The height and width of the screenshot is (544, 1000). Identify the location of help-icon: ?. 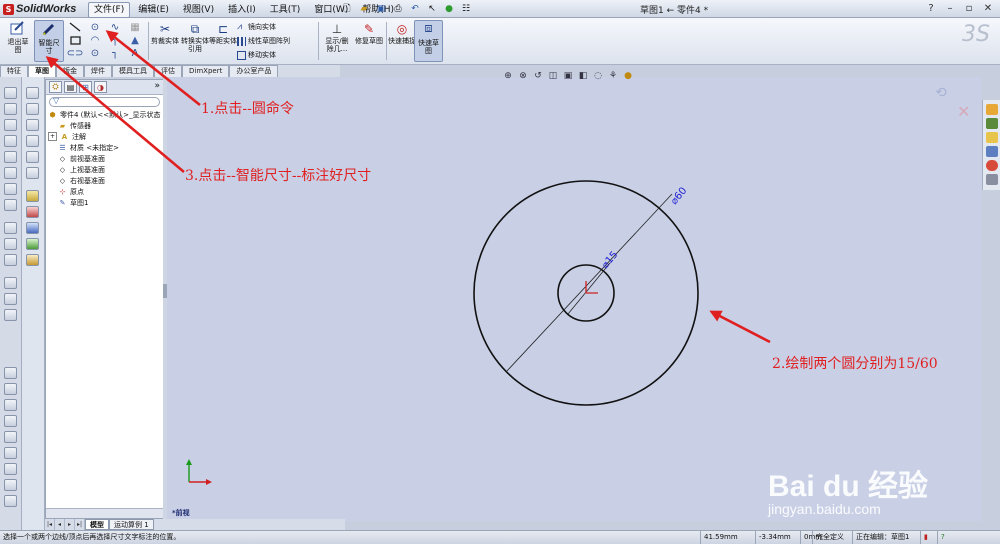
(931, 8).